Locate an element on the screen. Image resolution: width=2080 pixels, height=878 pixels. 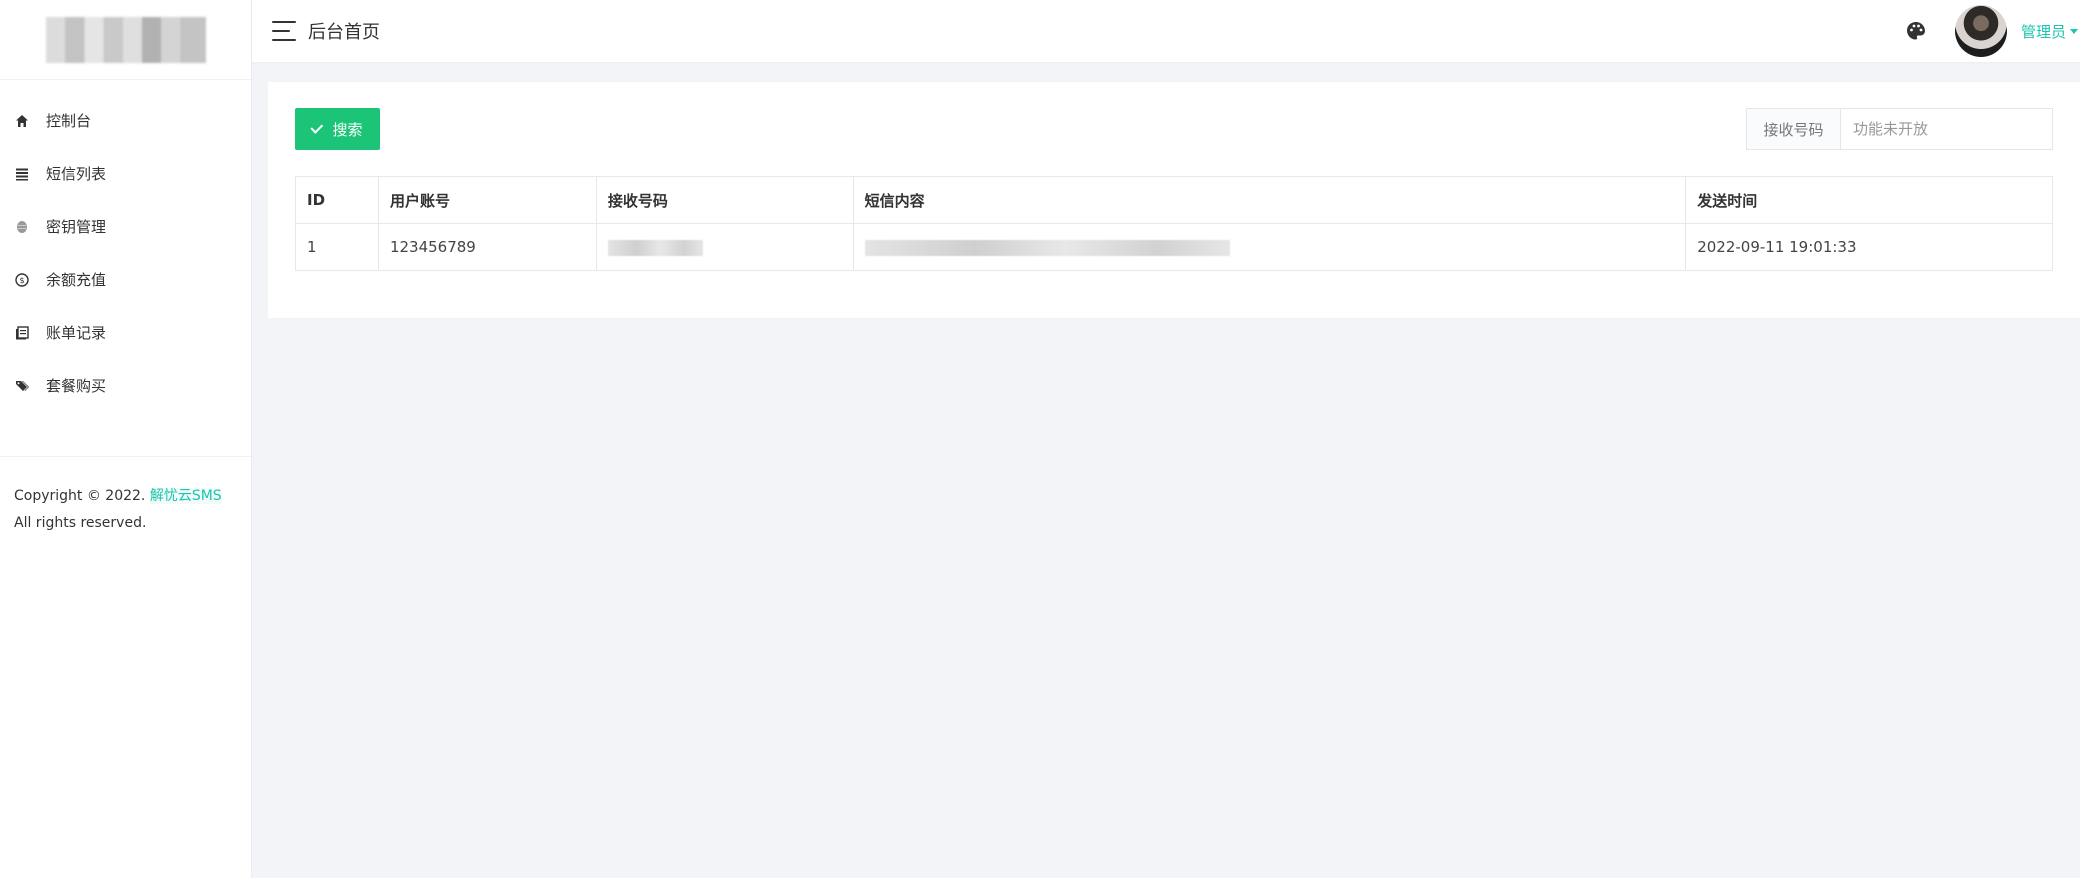
sidebar-nav: 控制台 短信列表 密钥管理 $ 余额充值 账单记录 套餐购买 is located at coordinates (125, 246).